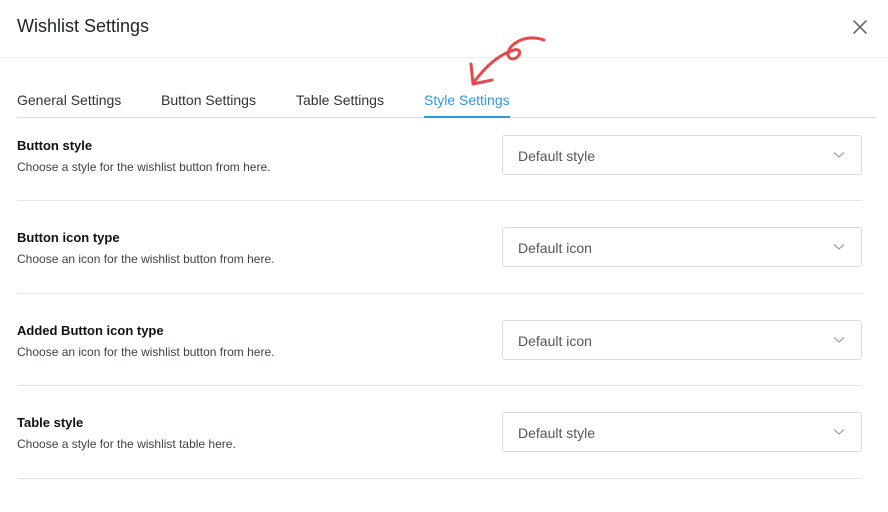  Describe the element at coordinates (467, 100) in the screenshot. I see `tab-style-settings: Style Settings` at that location.